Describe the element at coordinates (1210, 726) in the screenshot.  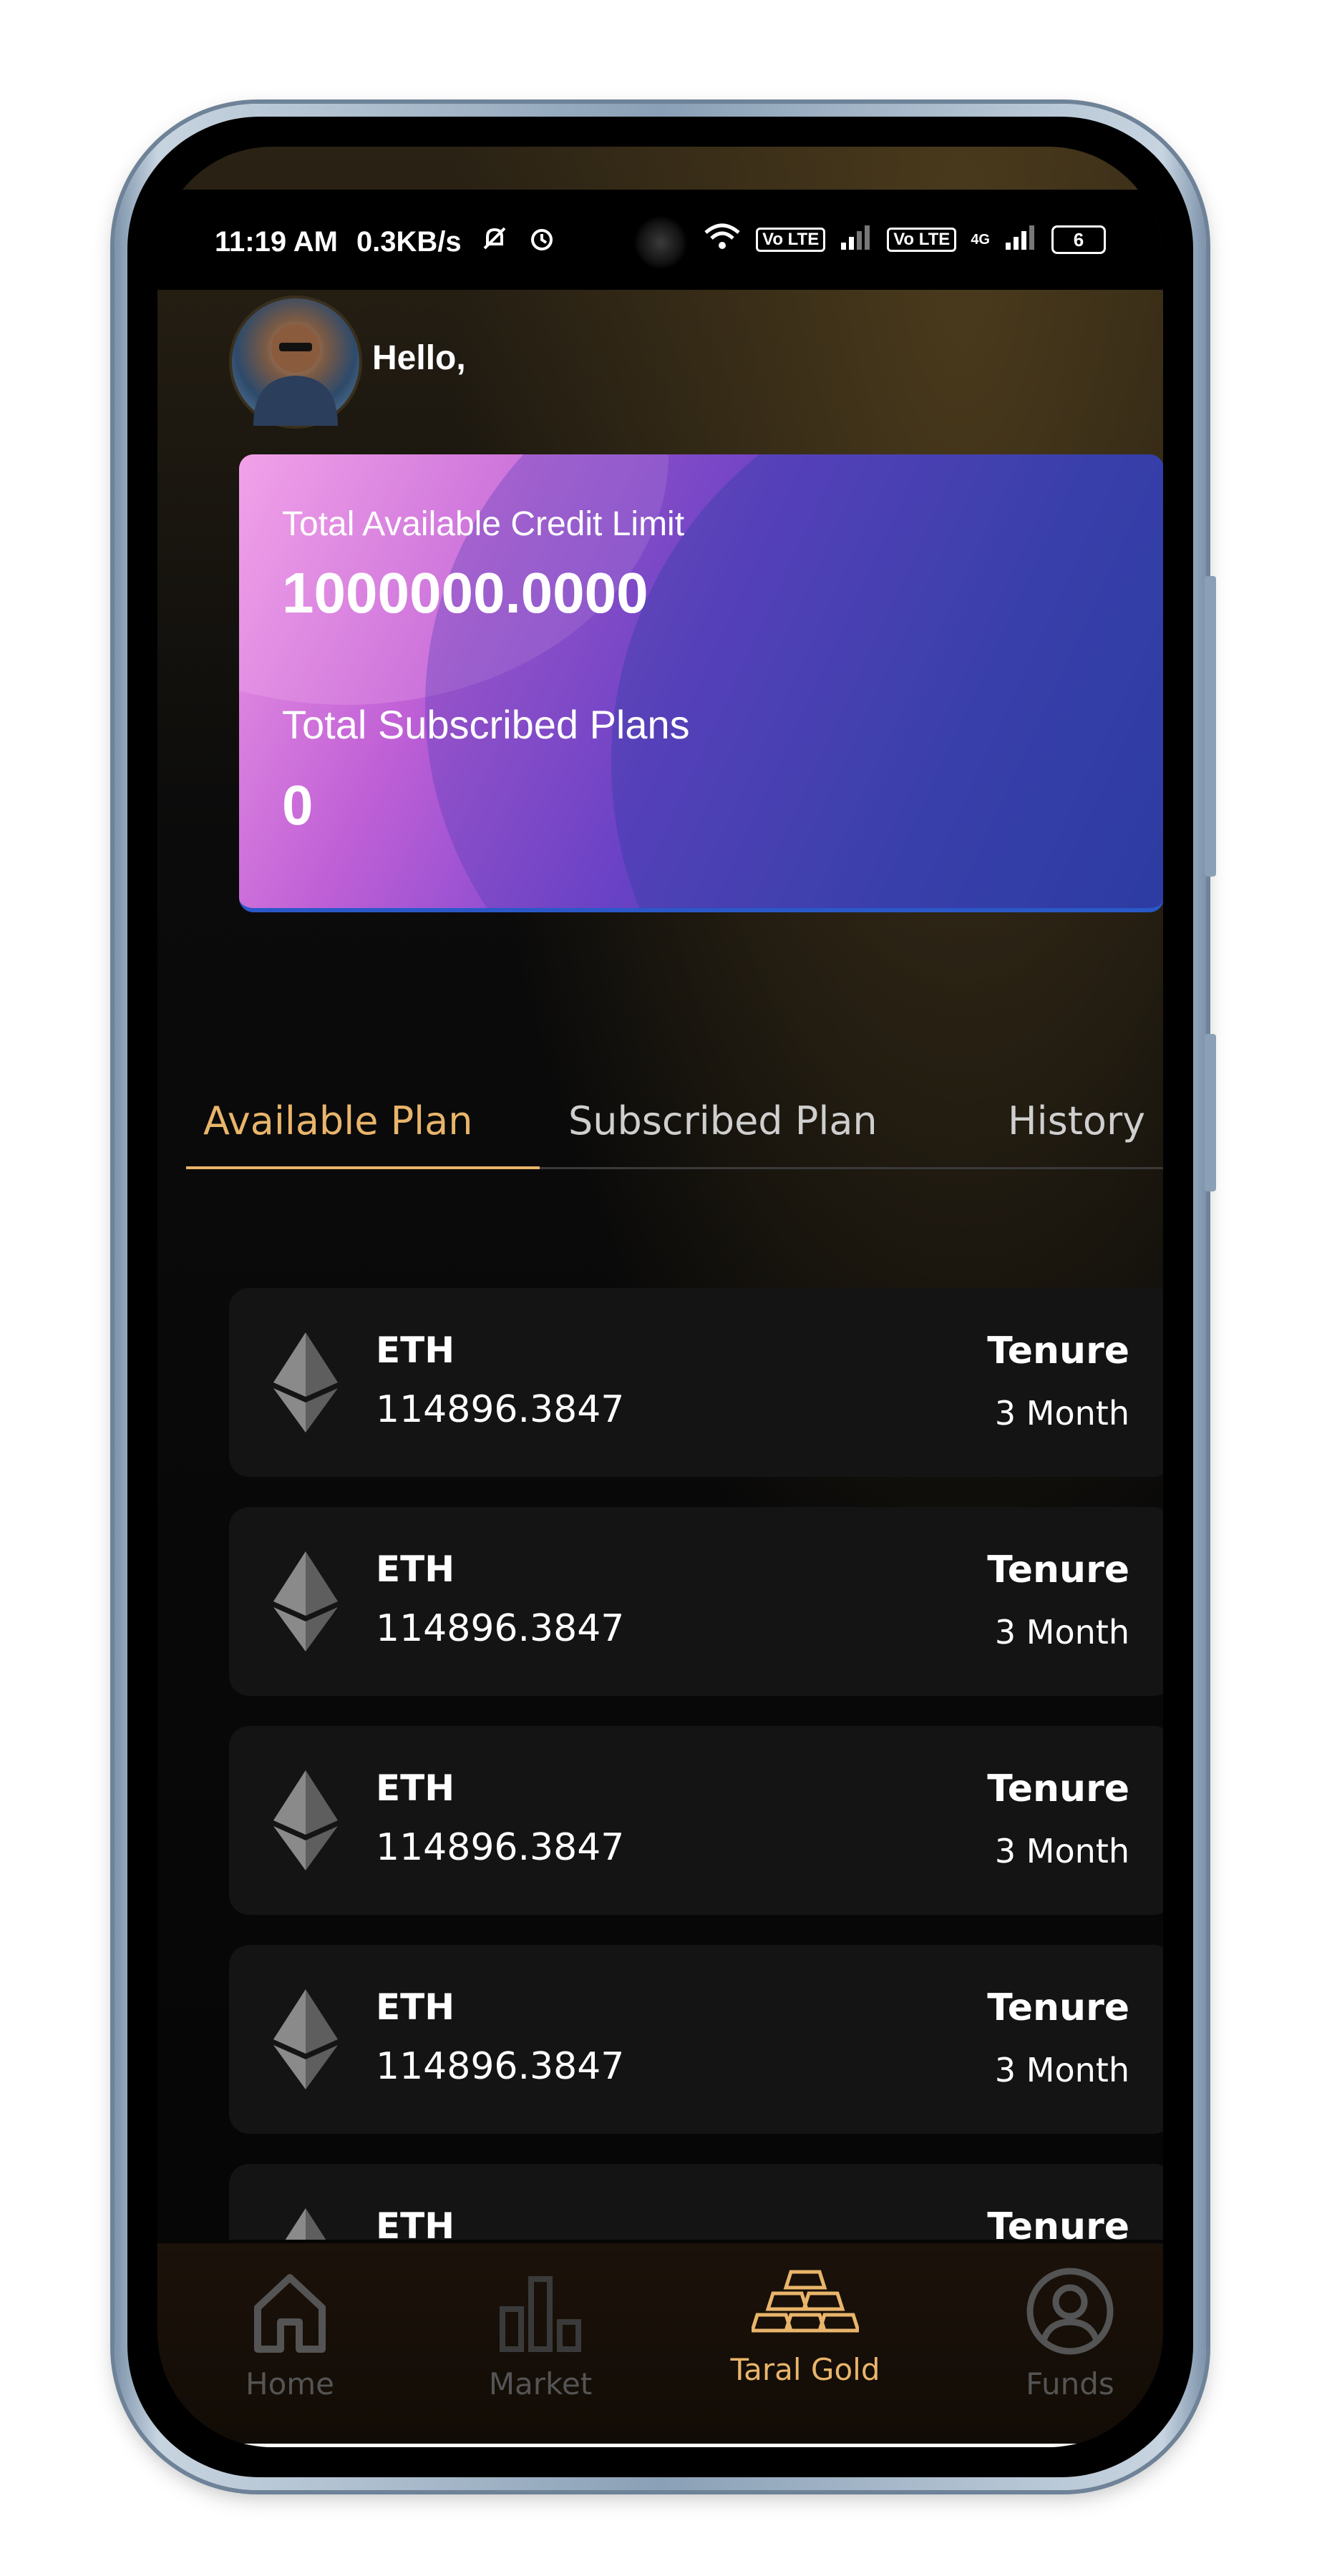
I see `volume-button` at that location.